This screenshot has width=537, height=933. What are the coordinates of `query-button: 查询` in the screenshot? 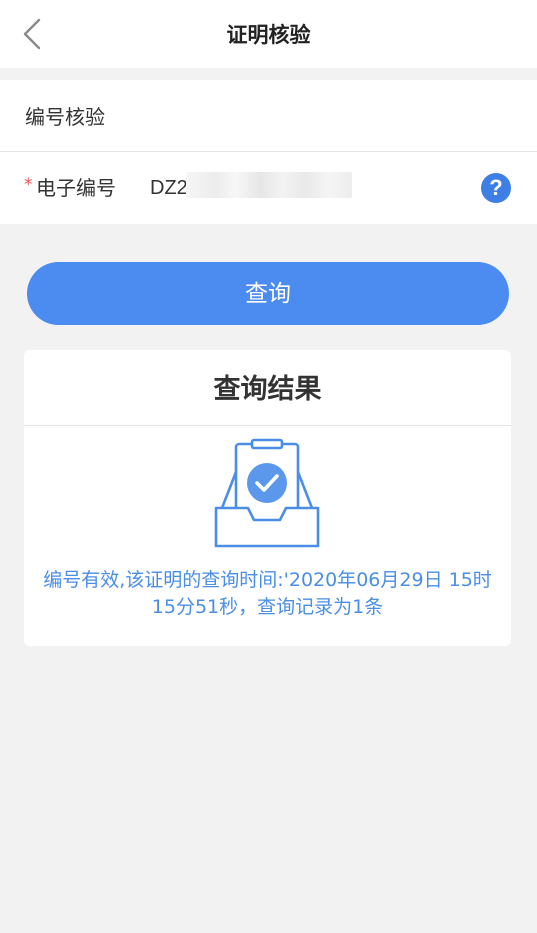 It's located at (268, 293).